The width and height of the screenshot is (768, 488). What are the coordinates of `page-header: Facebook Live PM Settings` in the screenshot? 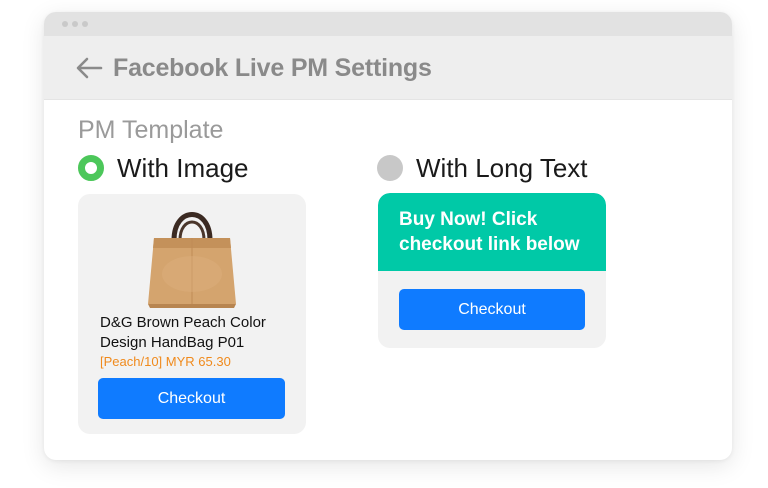 It's located at (388, 68).